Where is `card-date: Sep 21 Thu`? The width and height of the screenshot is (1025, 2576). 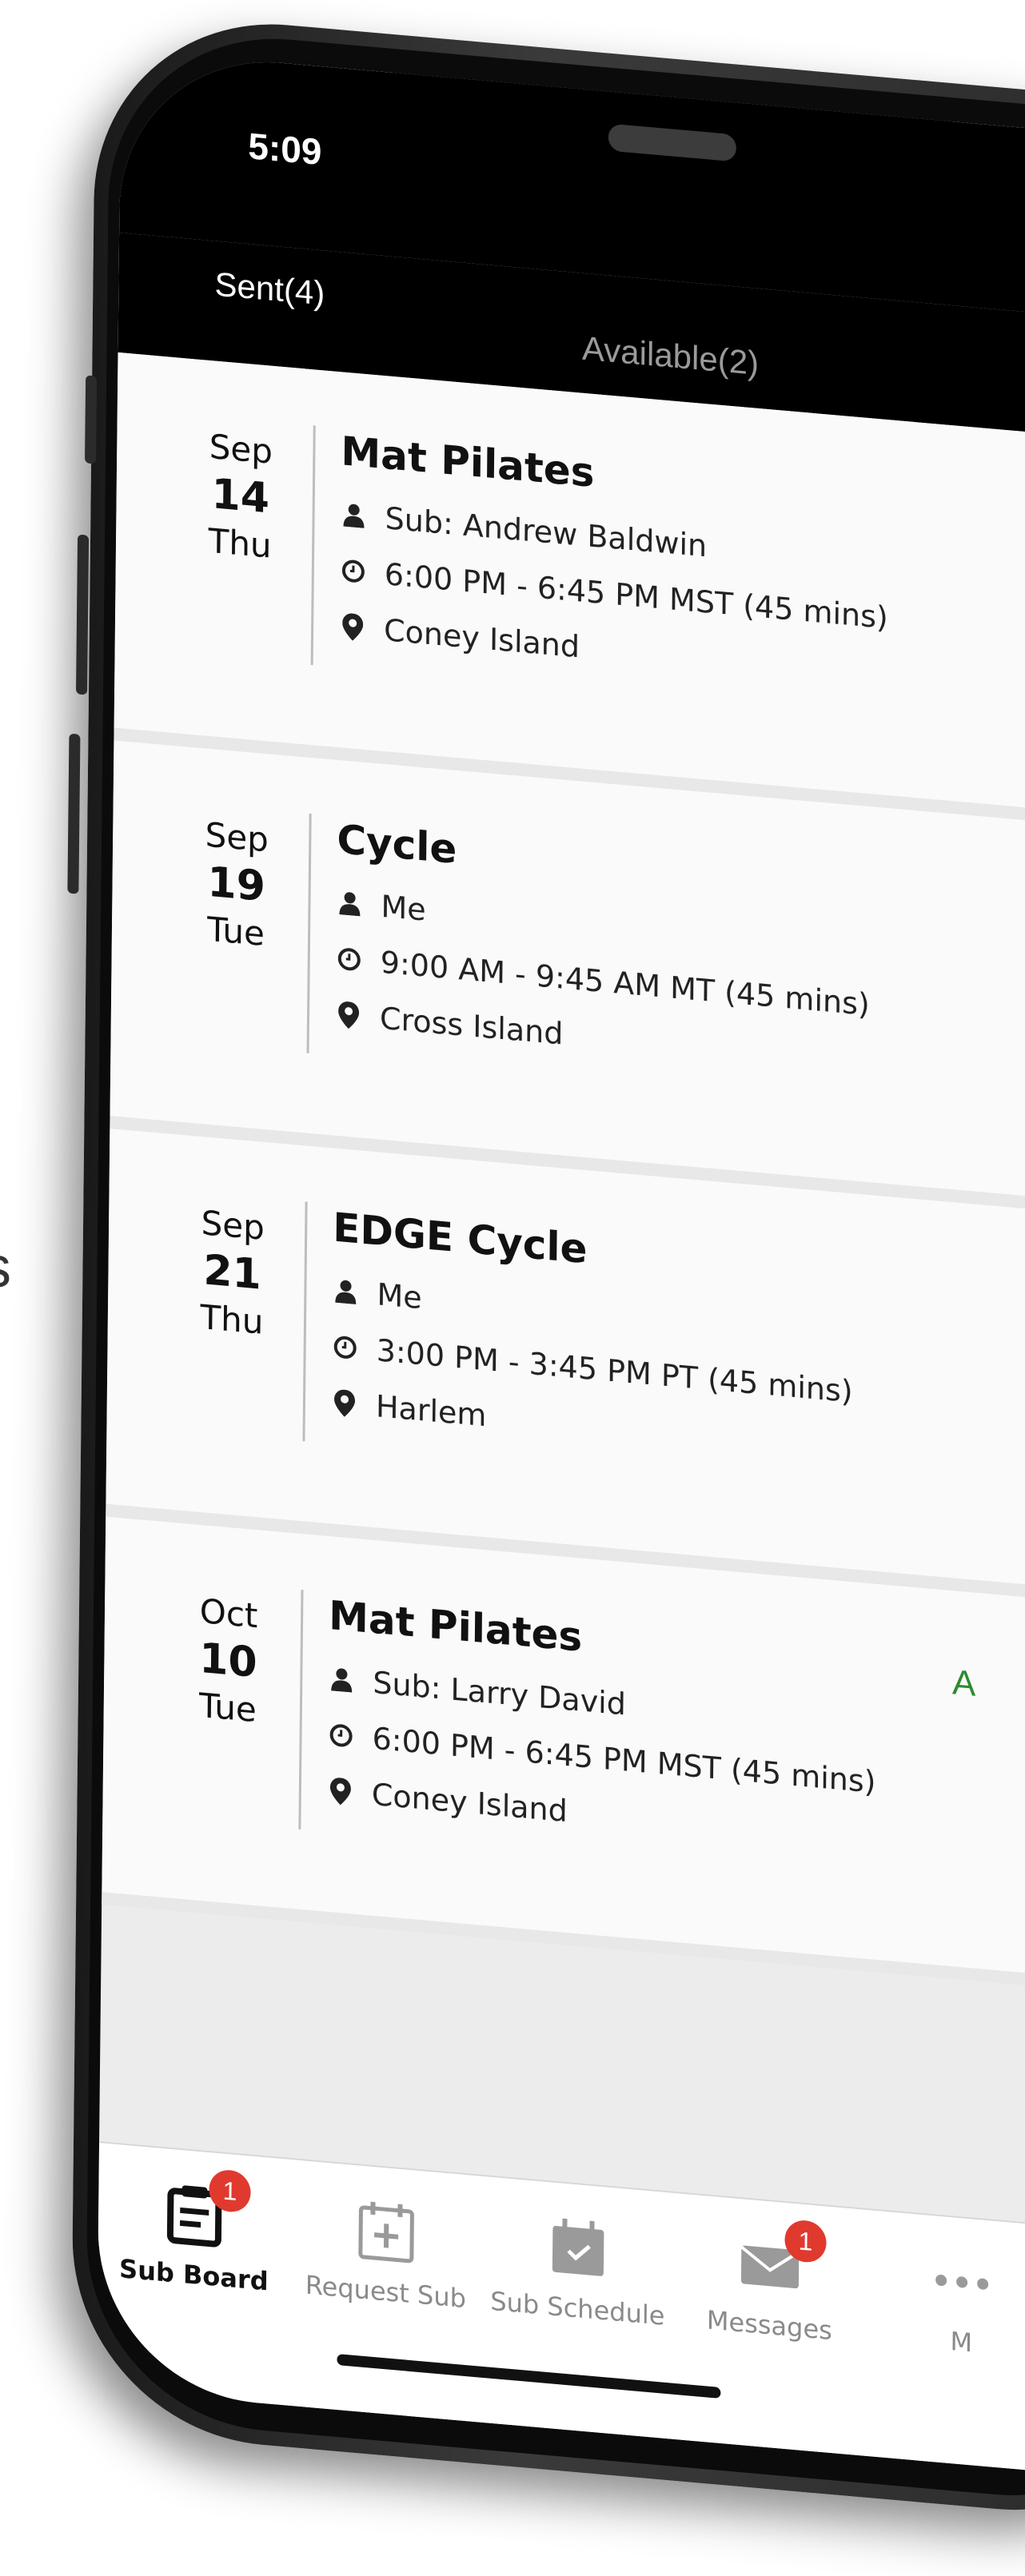
card-date: Sep 21 Thu is located at coordinates (233, 1273).